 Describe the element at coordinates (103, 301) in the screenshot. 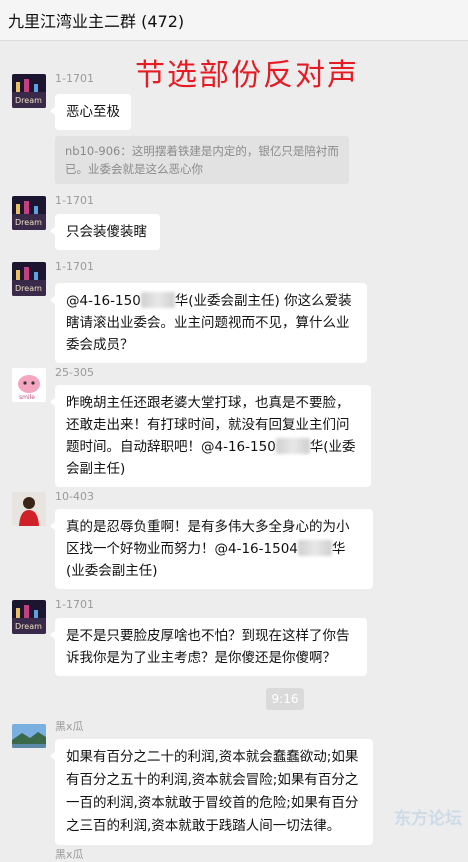

I see `mention-text: @4-16-150` at that location.